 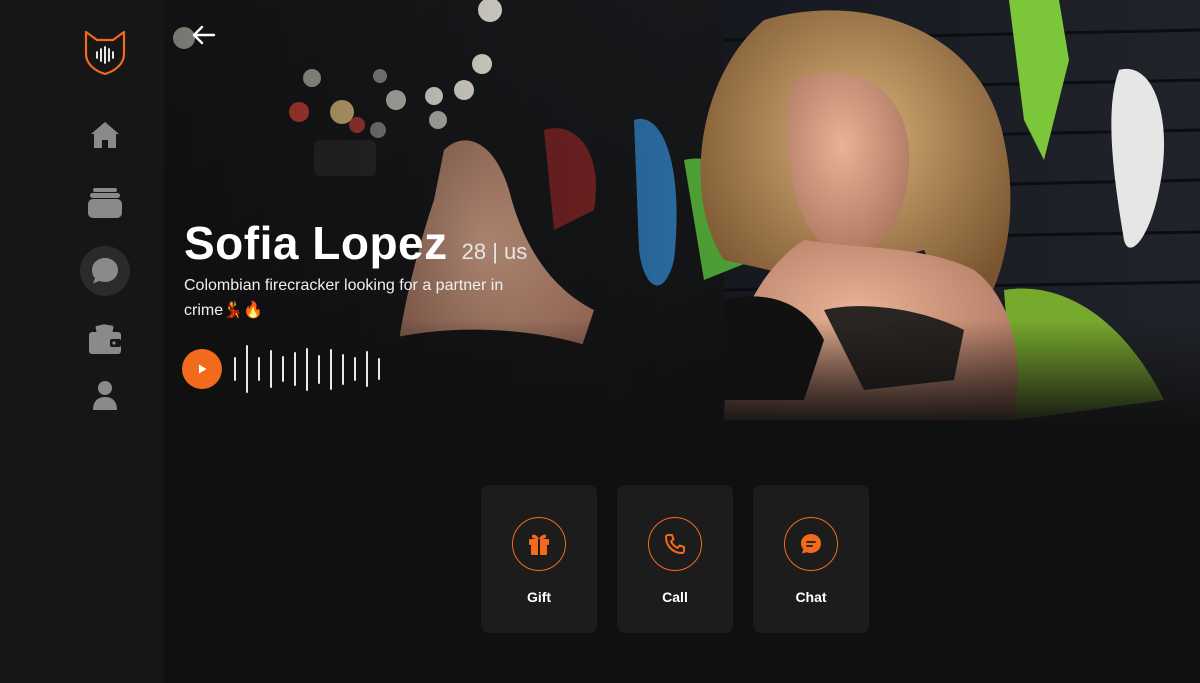 I want to click on call-button: Call, so click(x=675, y=559).